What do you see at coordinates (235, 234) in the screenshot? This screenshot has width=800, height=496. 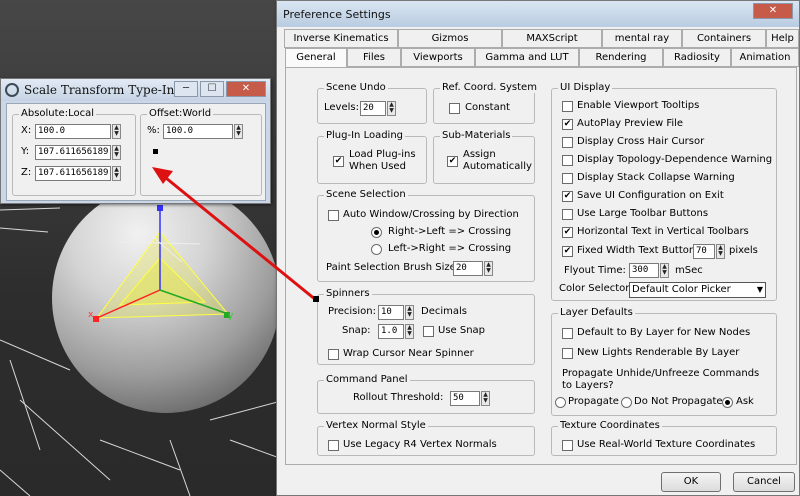 I see `annotation-arrow` at bounding box center [235, 234].